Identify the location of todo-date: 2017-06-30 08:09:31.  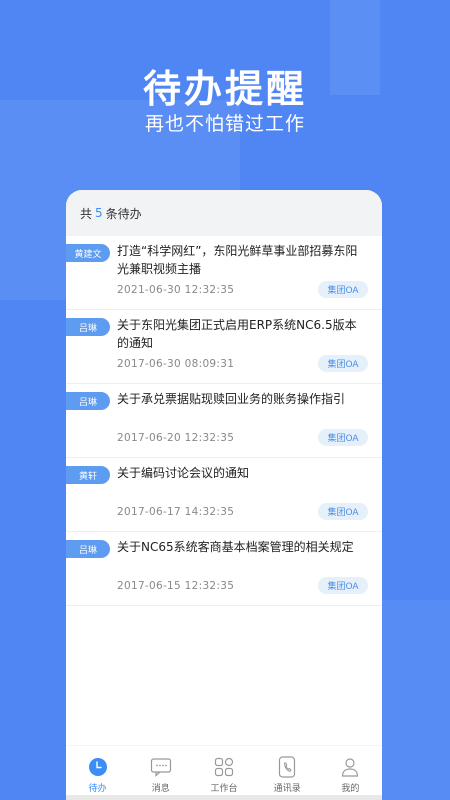
(176, 364).